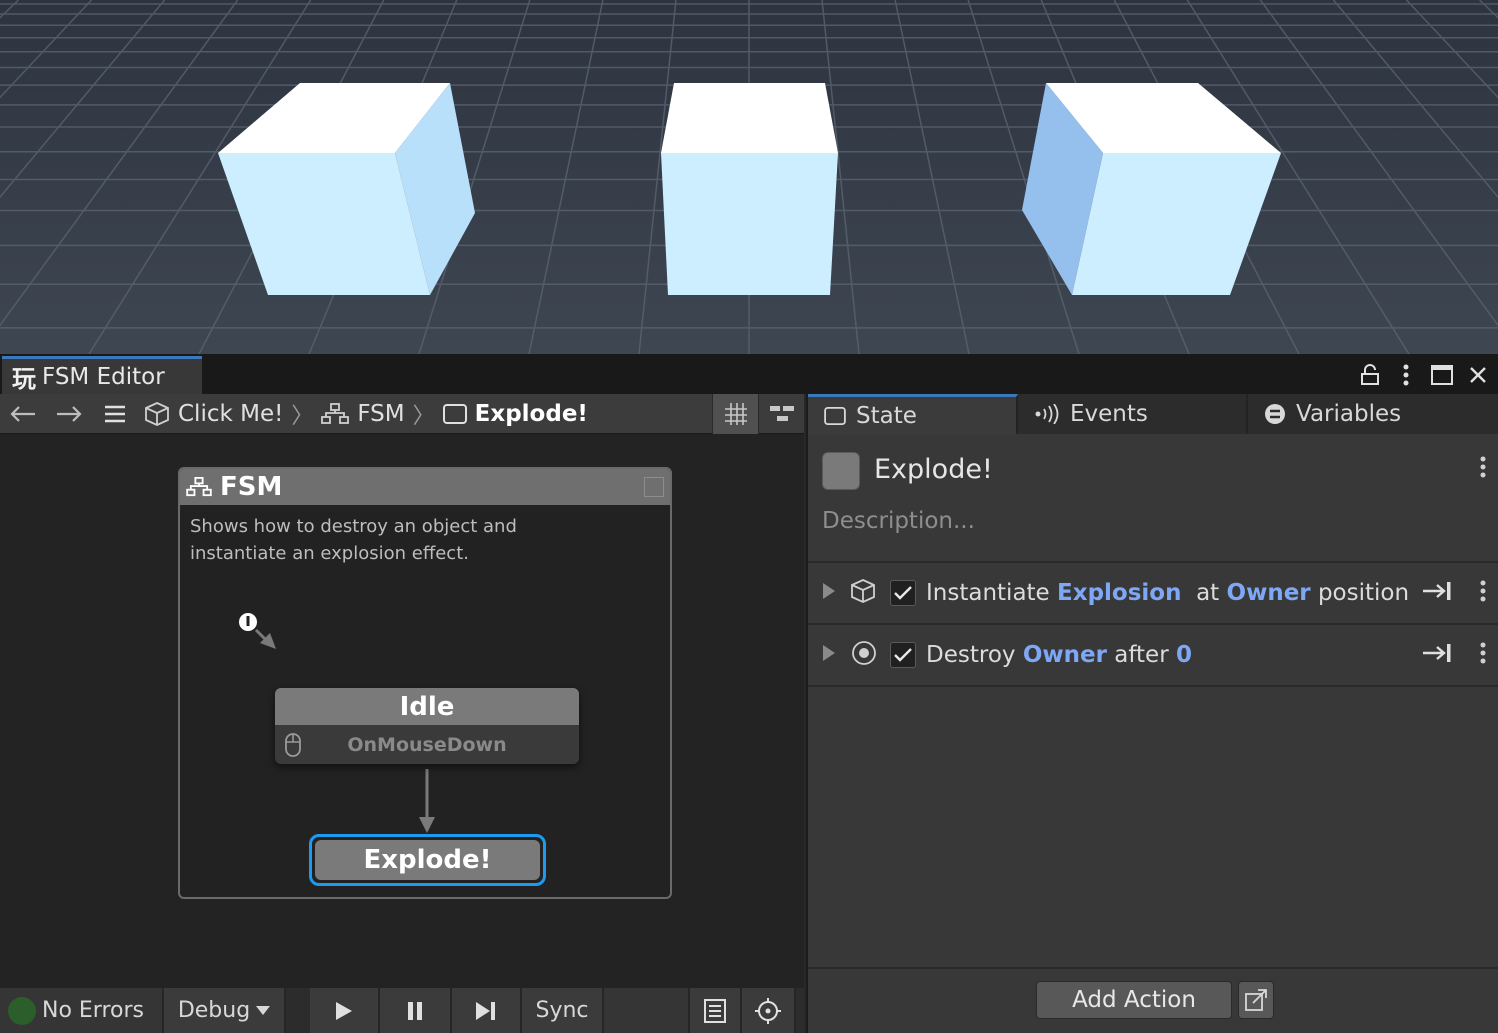 The image size is (1498, 1033). I want to click on statusbar-spacer, so click(647, 1010).